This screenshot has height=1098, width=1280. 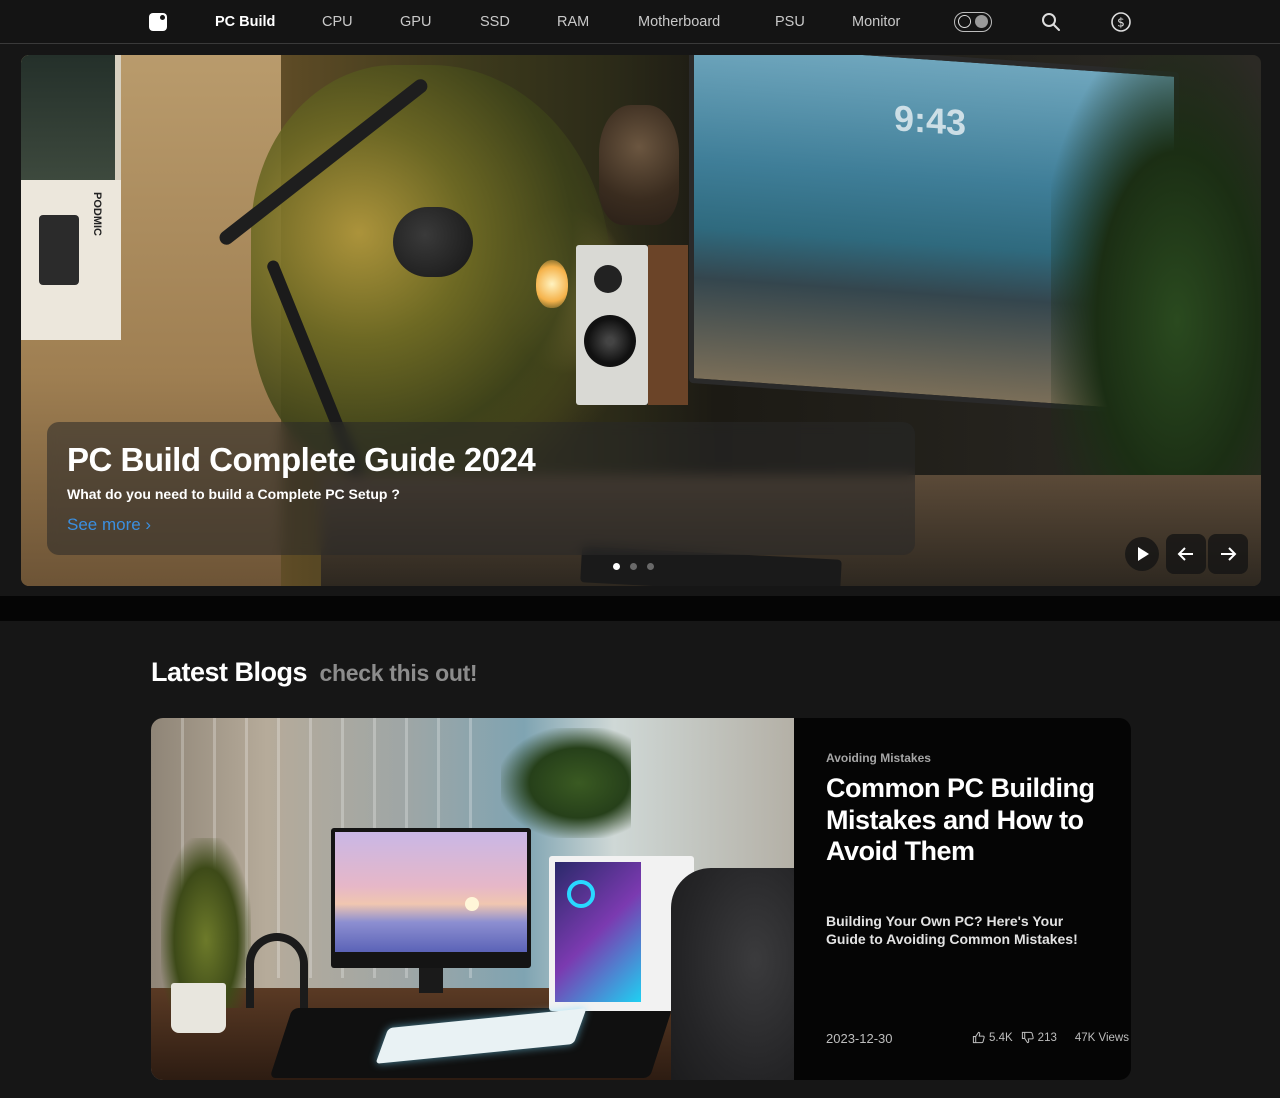 I want to click on blog-photo-hanging-plant, so click(x=566, y=783).